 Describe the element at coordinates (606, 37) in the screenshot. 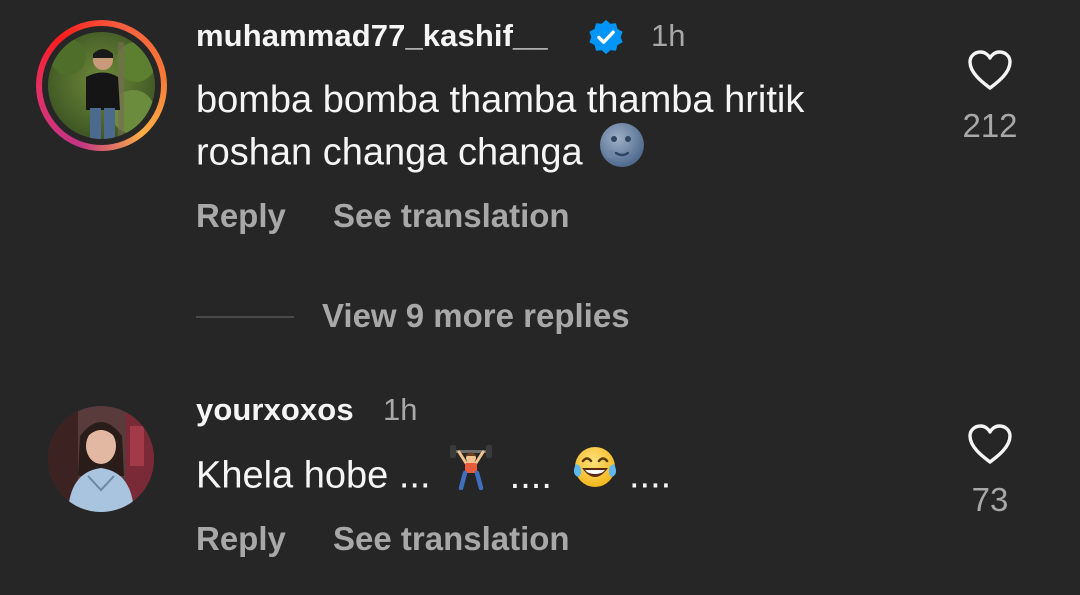

I see `verified-badge-icon` at that location.